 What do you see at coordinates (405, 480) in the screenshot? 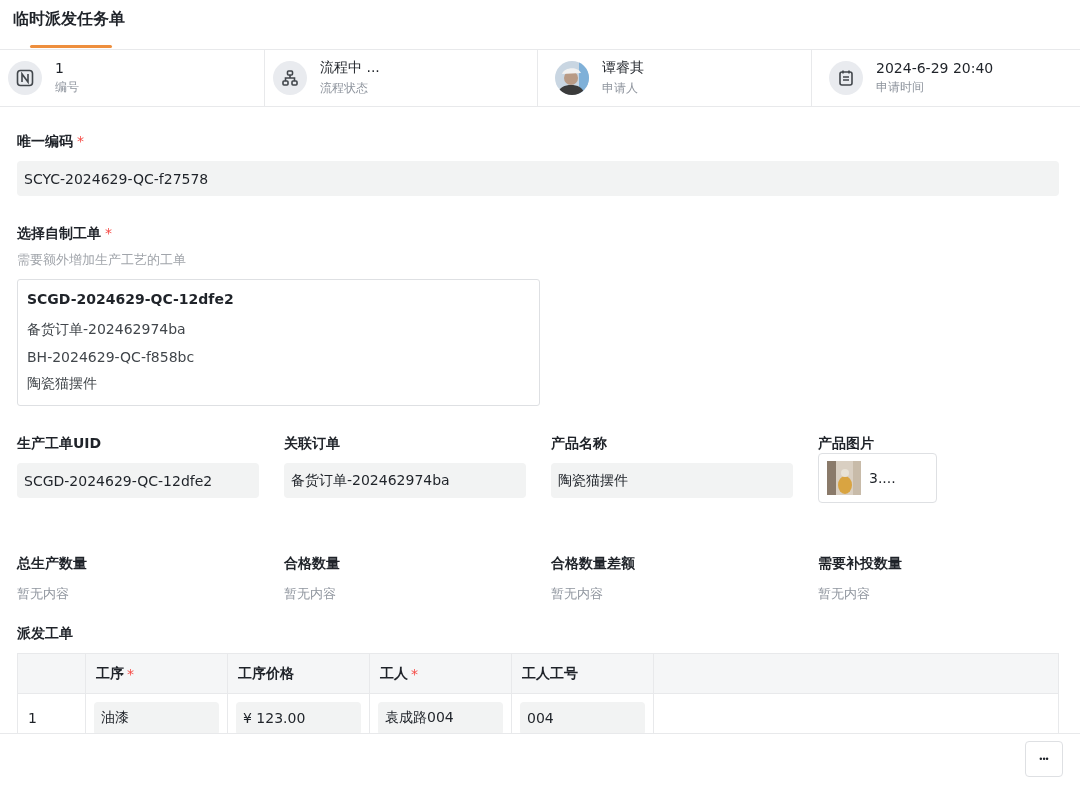
I see `readonly-field: 备货订单-202462974ba` at bounding box center [405, 480].